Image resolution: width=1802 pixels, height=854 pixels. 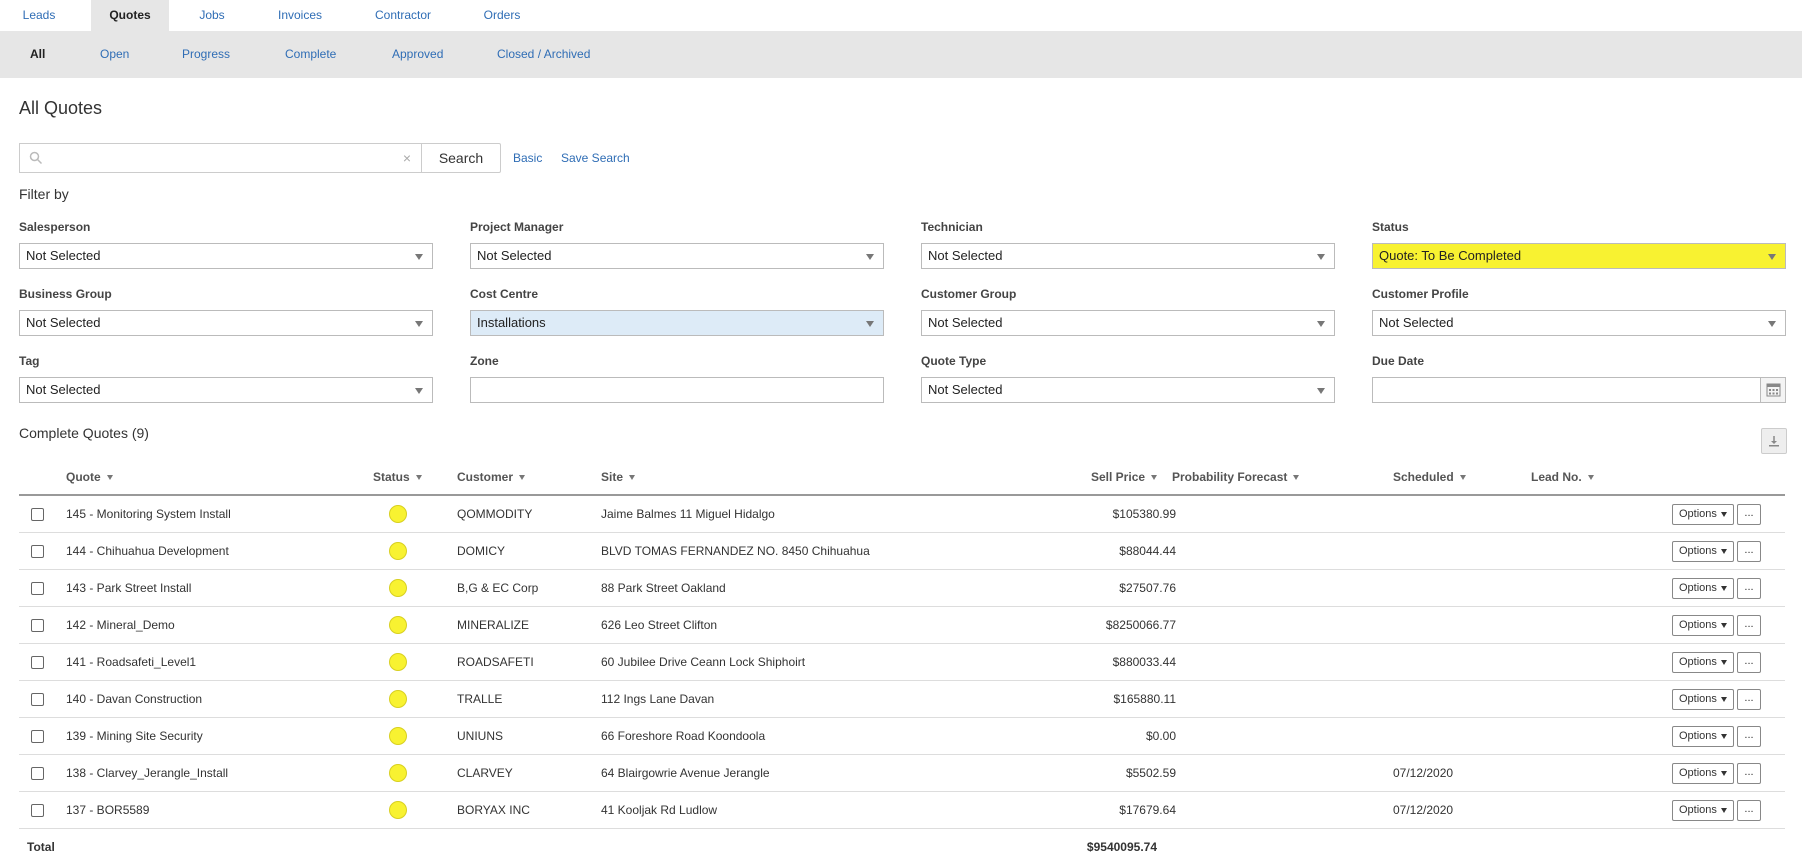 I want to click on tag-value: Not Selected, so click(x=63, y=389).